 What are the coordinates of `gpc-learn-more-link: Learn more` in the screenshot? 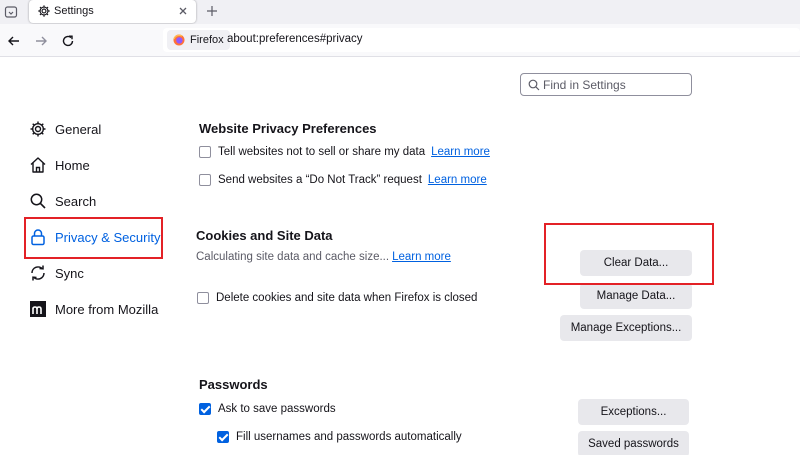 It's located at (460, 152).